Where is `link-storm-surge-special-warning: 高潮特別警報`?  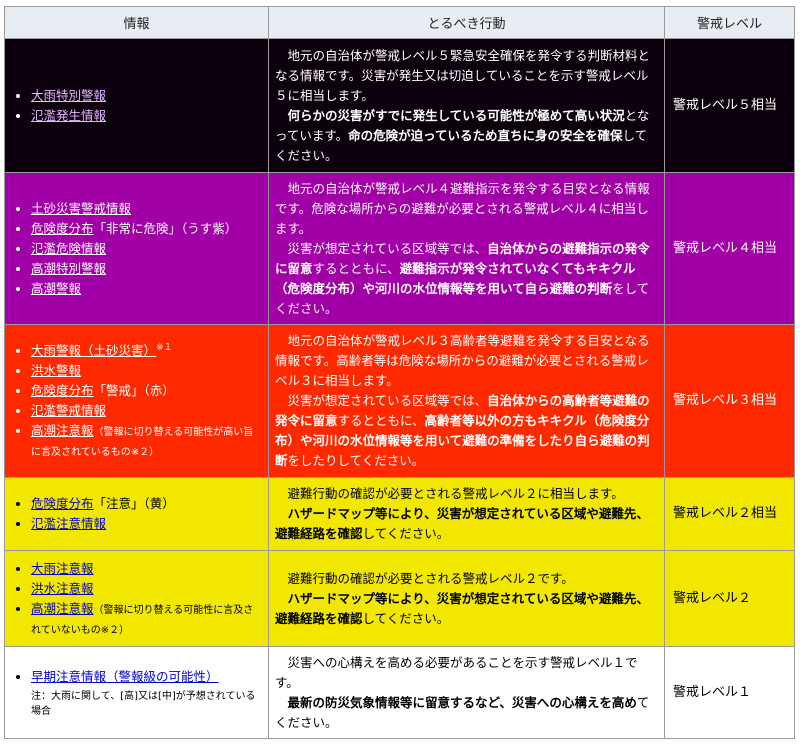
link-storm-surge-special-warning: 高潮特別警報 is located at coordinates (68, 268).